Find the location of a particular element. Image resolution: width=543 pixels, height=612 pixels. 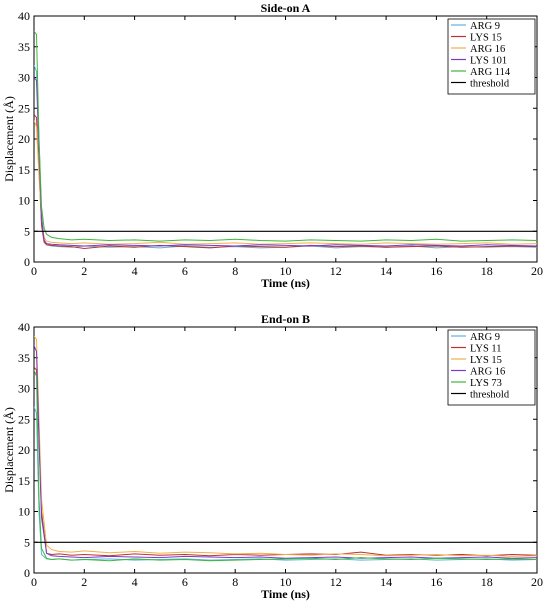

chart-title: Side-on A is located at coordinates (286, 8).